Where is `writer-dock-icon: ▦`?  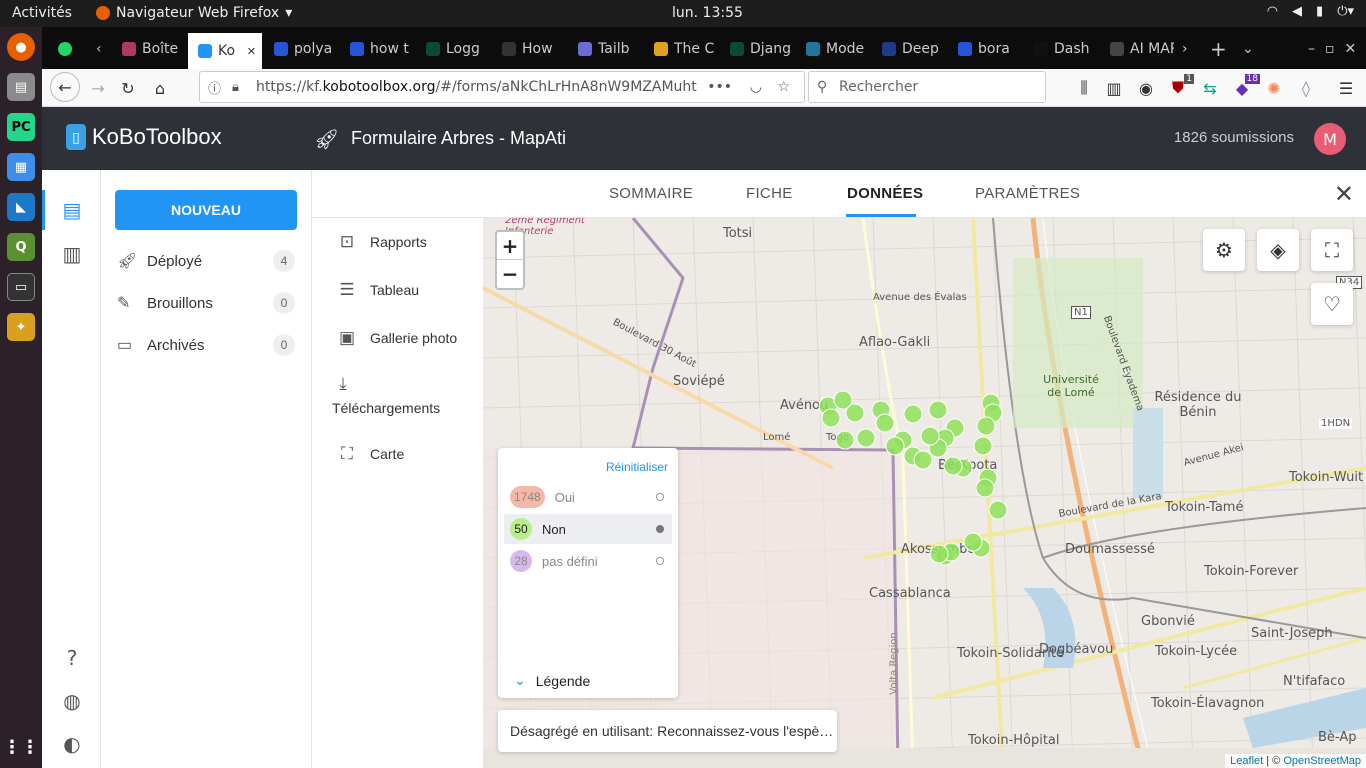
writer-dock-icon: ▦ is located at coordinates (21, 167).